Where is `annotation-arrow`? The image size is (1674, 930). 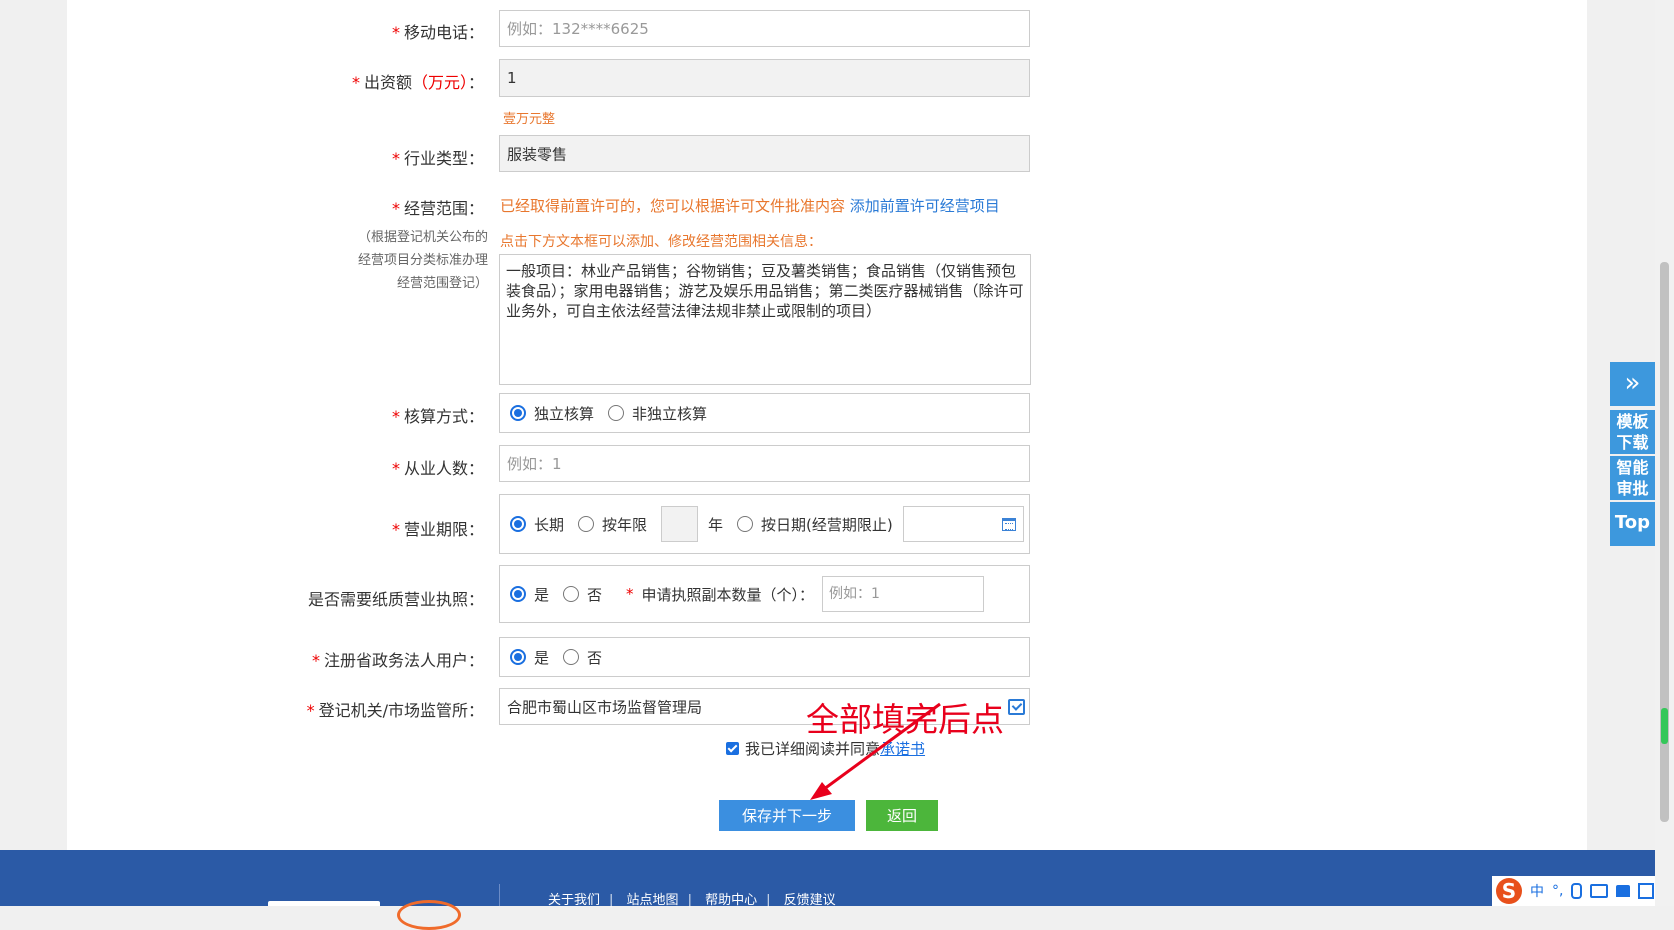
annotation-arrow is located at coordinates (875, 751).